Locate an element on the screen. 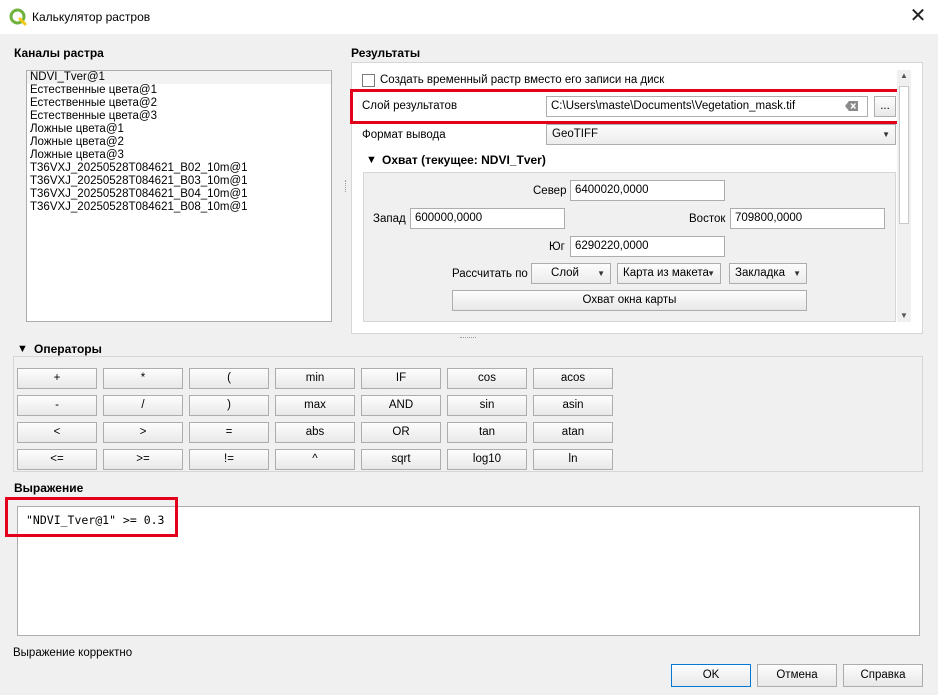 The height and width of the screenshot is (695, 938). extent-label: Охват (текущее: NDVI_Tver) is located at coordinates (464, 160).